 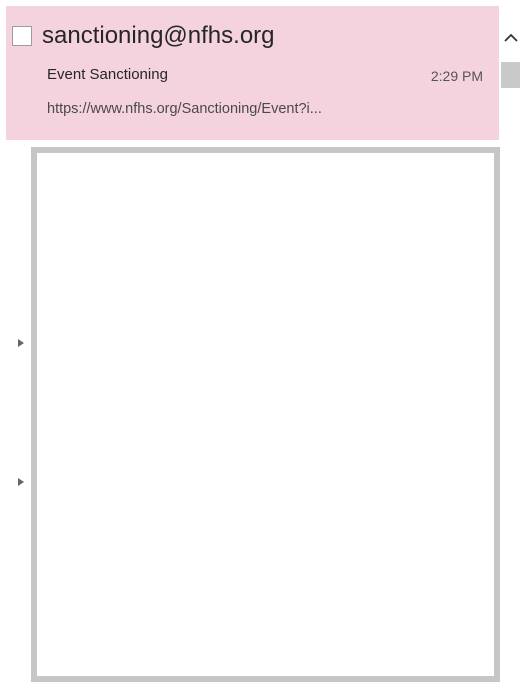 What do you see at coordinates (456, 76) in the screenshot?
I see `message-time: 2:29 PM` at bounding box center [456, 76].